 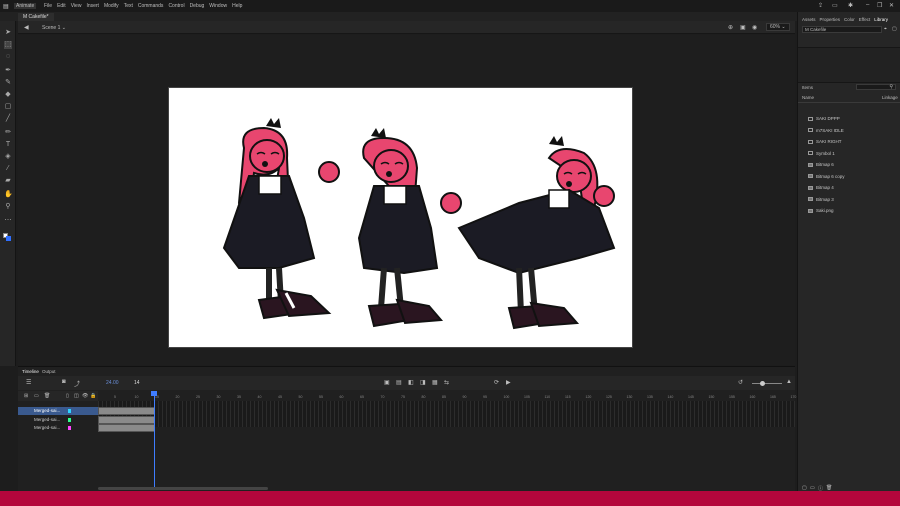 I want to click on tab-assets: Assets, so click(x=809, y=19).